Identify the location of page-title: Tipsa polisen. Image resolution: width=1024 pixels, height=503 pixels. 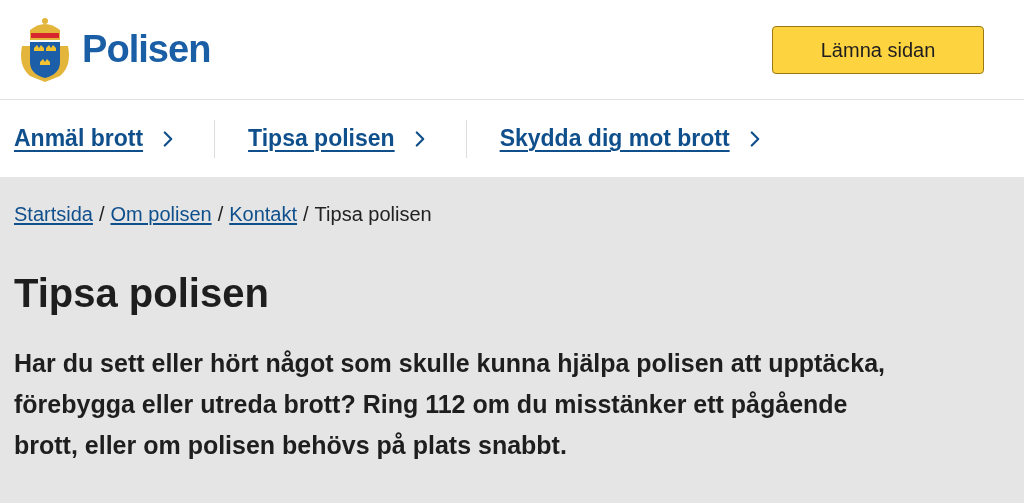
(142, 293).